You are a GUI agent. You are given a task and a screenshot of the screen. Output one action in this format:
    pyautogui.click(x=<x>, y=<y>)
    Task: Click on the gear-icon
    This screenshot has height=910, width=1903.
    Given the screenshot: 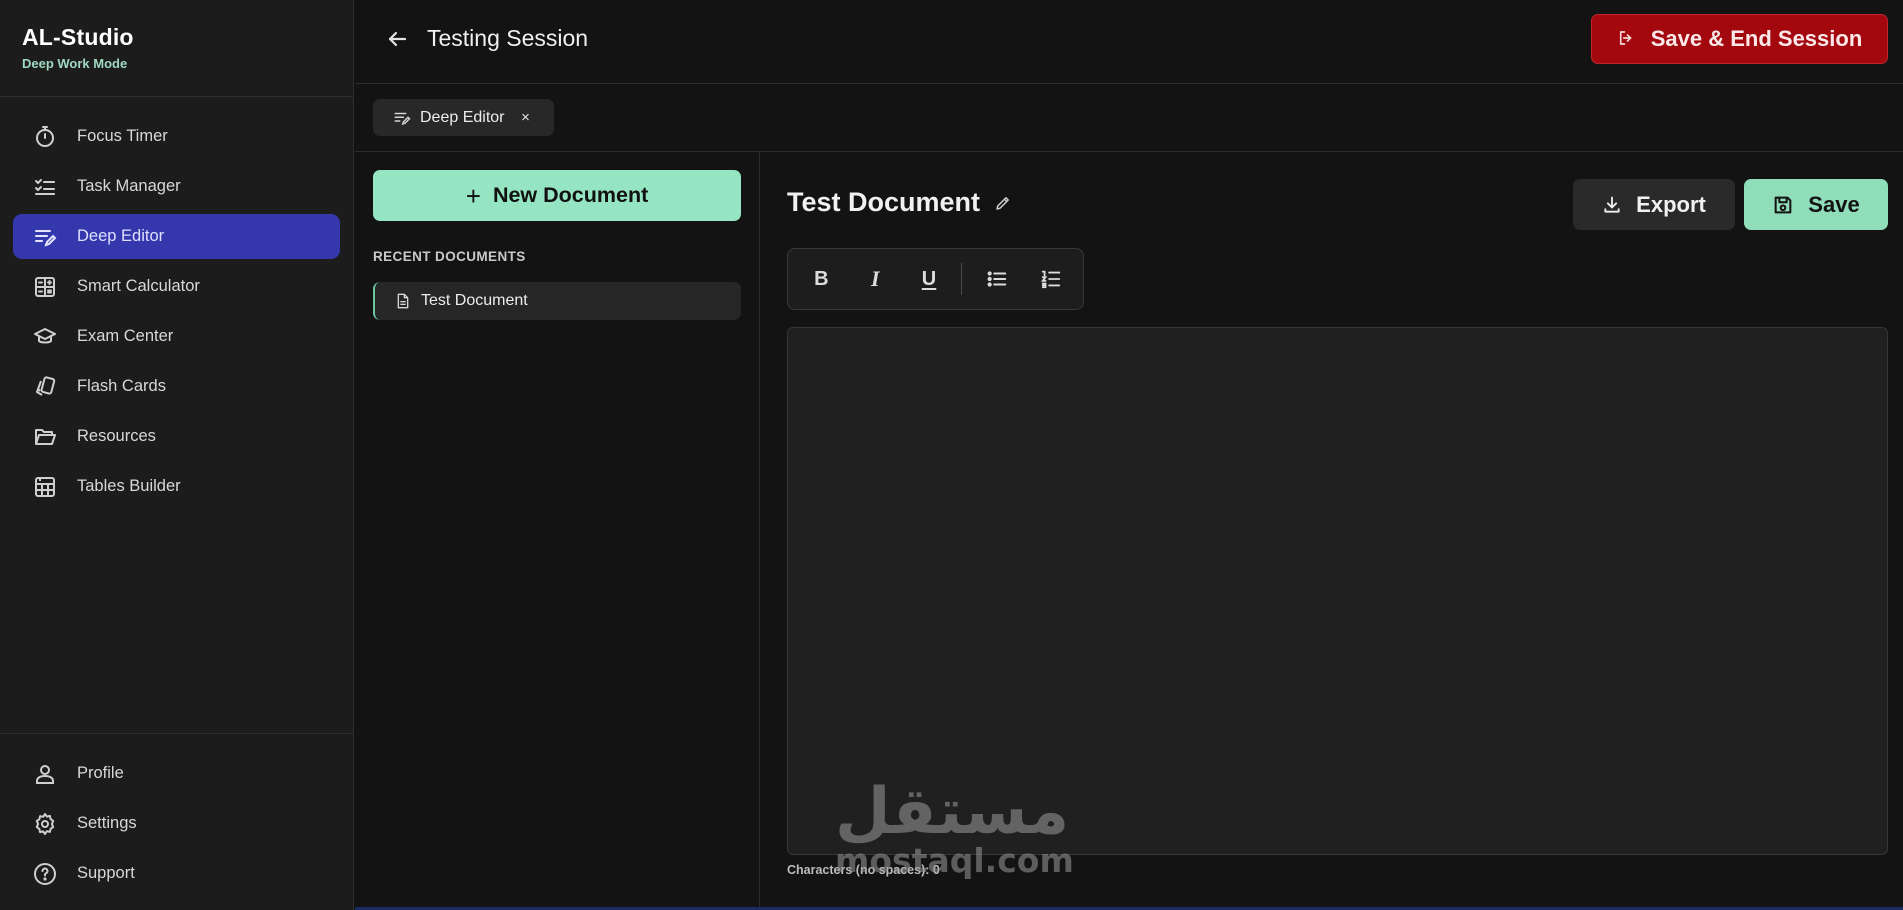 What is the action you would take?
    pyautogui.click(x=45, y=824)
    